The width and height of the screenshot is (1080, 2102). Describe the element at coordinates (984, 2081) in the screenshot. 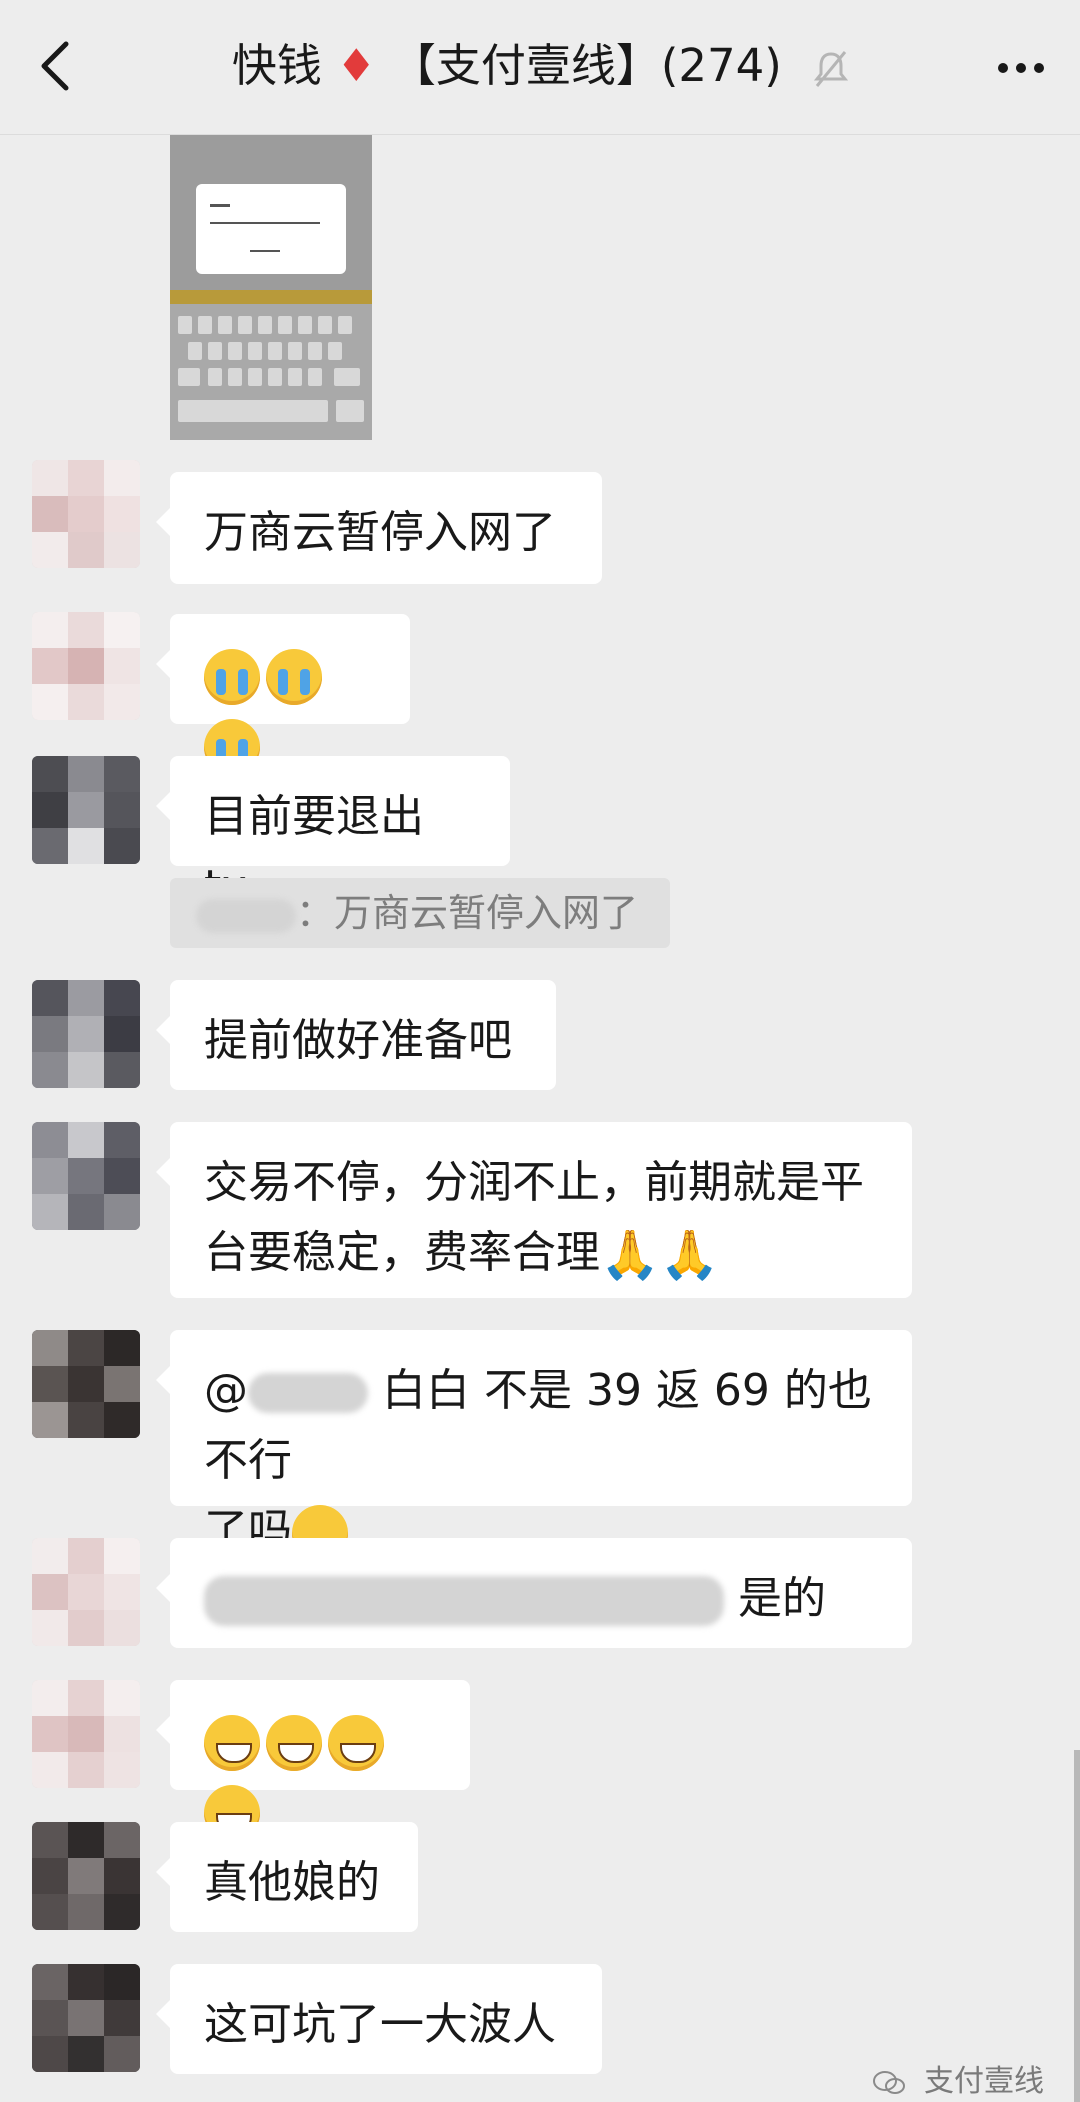

I see `watermark-label: 支付壹线` at that location.